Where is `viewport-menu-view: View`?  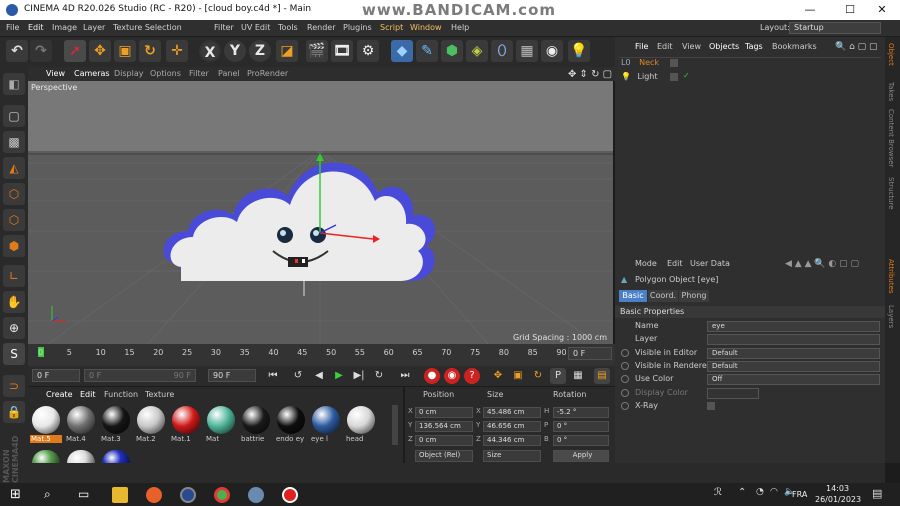
viewport-menu-view: View is located at coordinates (55, 73).